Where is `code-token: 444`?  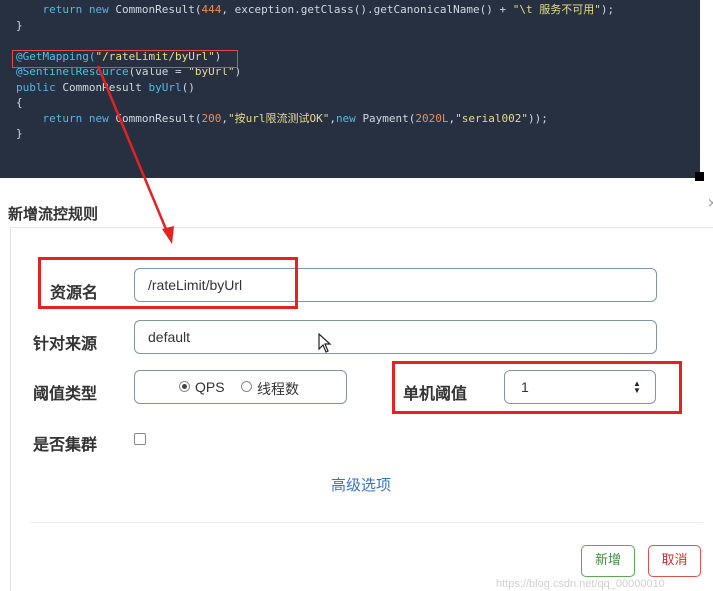 code-token: 444 is located at coordinates (211, 9).